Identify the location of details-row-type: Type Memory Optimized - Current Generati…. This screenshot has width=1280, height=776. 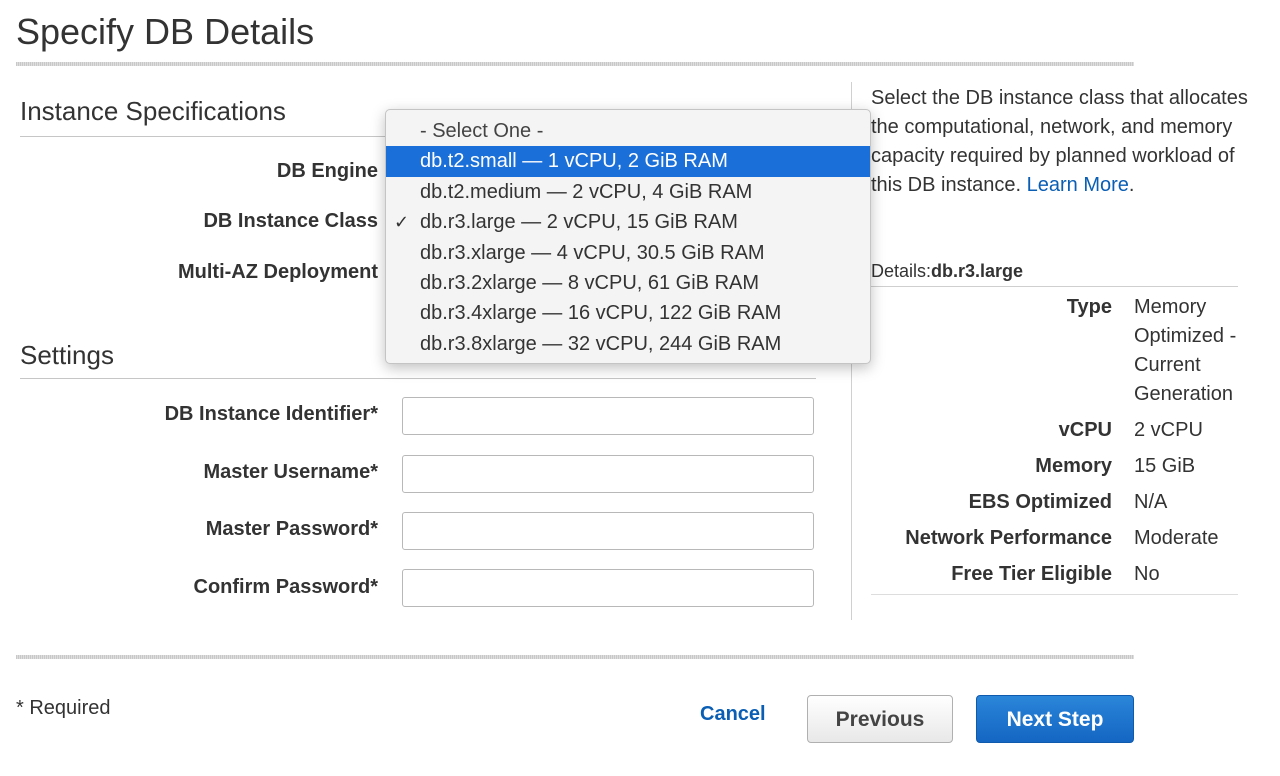
(1058, 351).